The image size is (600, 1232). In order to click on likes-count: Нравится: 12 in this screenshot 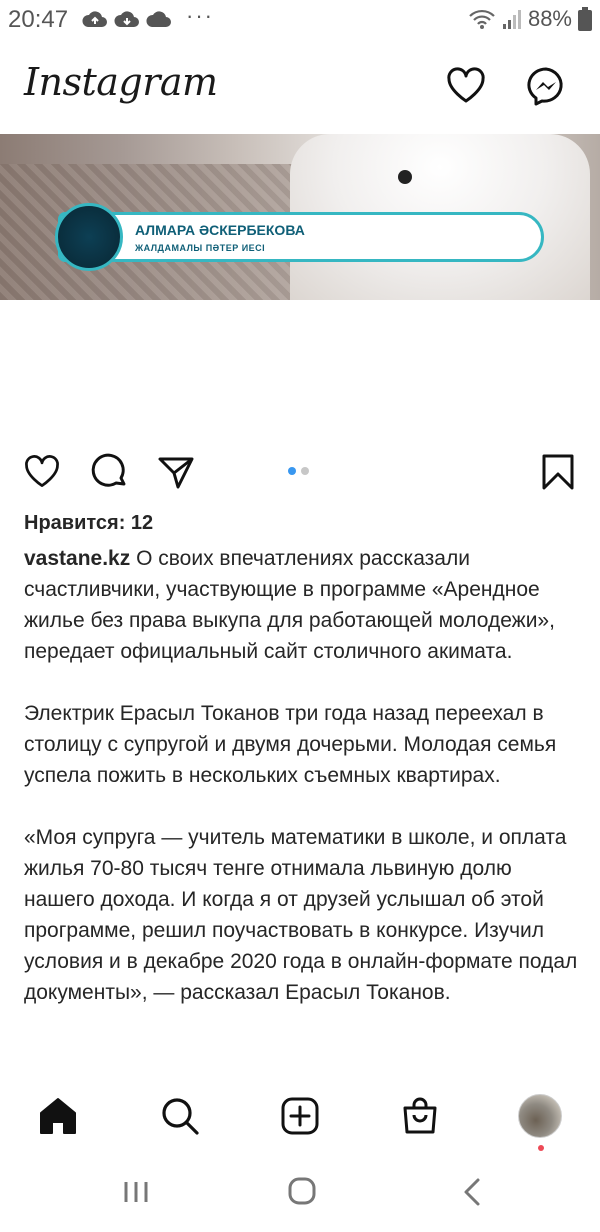, I will do `click(88, 523)`.